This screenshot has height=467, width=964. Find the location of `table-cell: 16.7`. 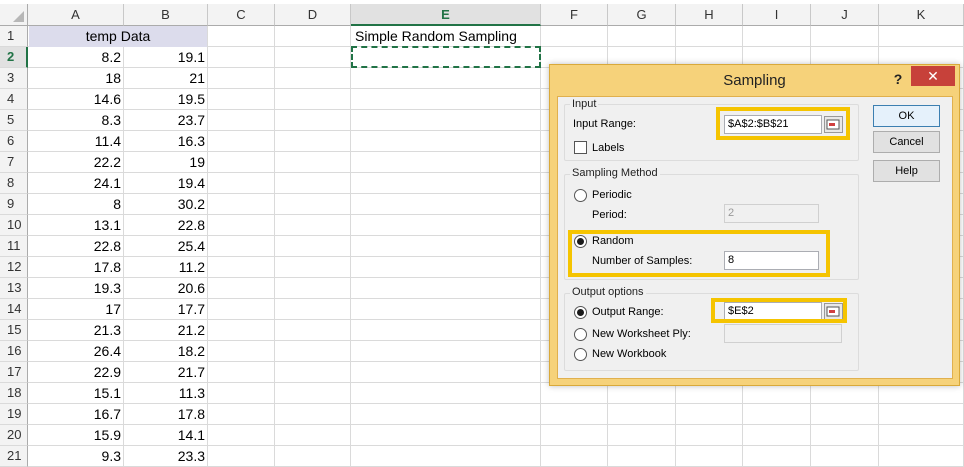

table-cell: 16.7 is located at coordinates (76, 414).